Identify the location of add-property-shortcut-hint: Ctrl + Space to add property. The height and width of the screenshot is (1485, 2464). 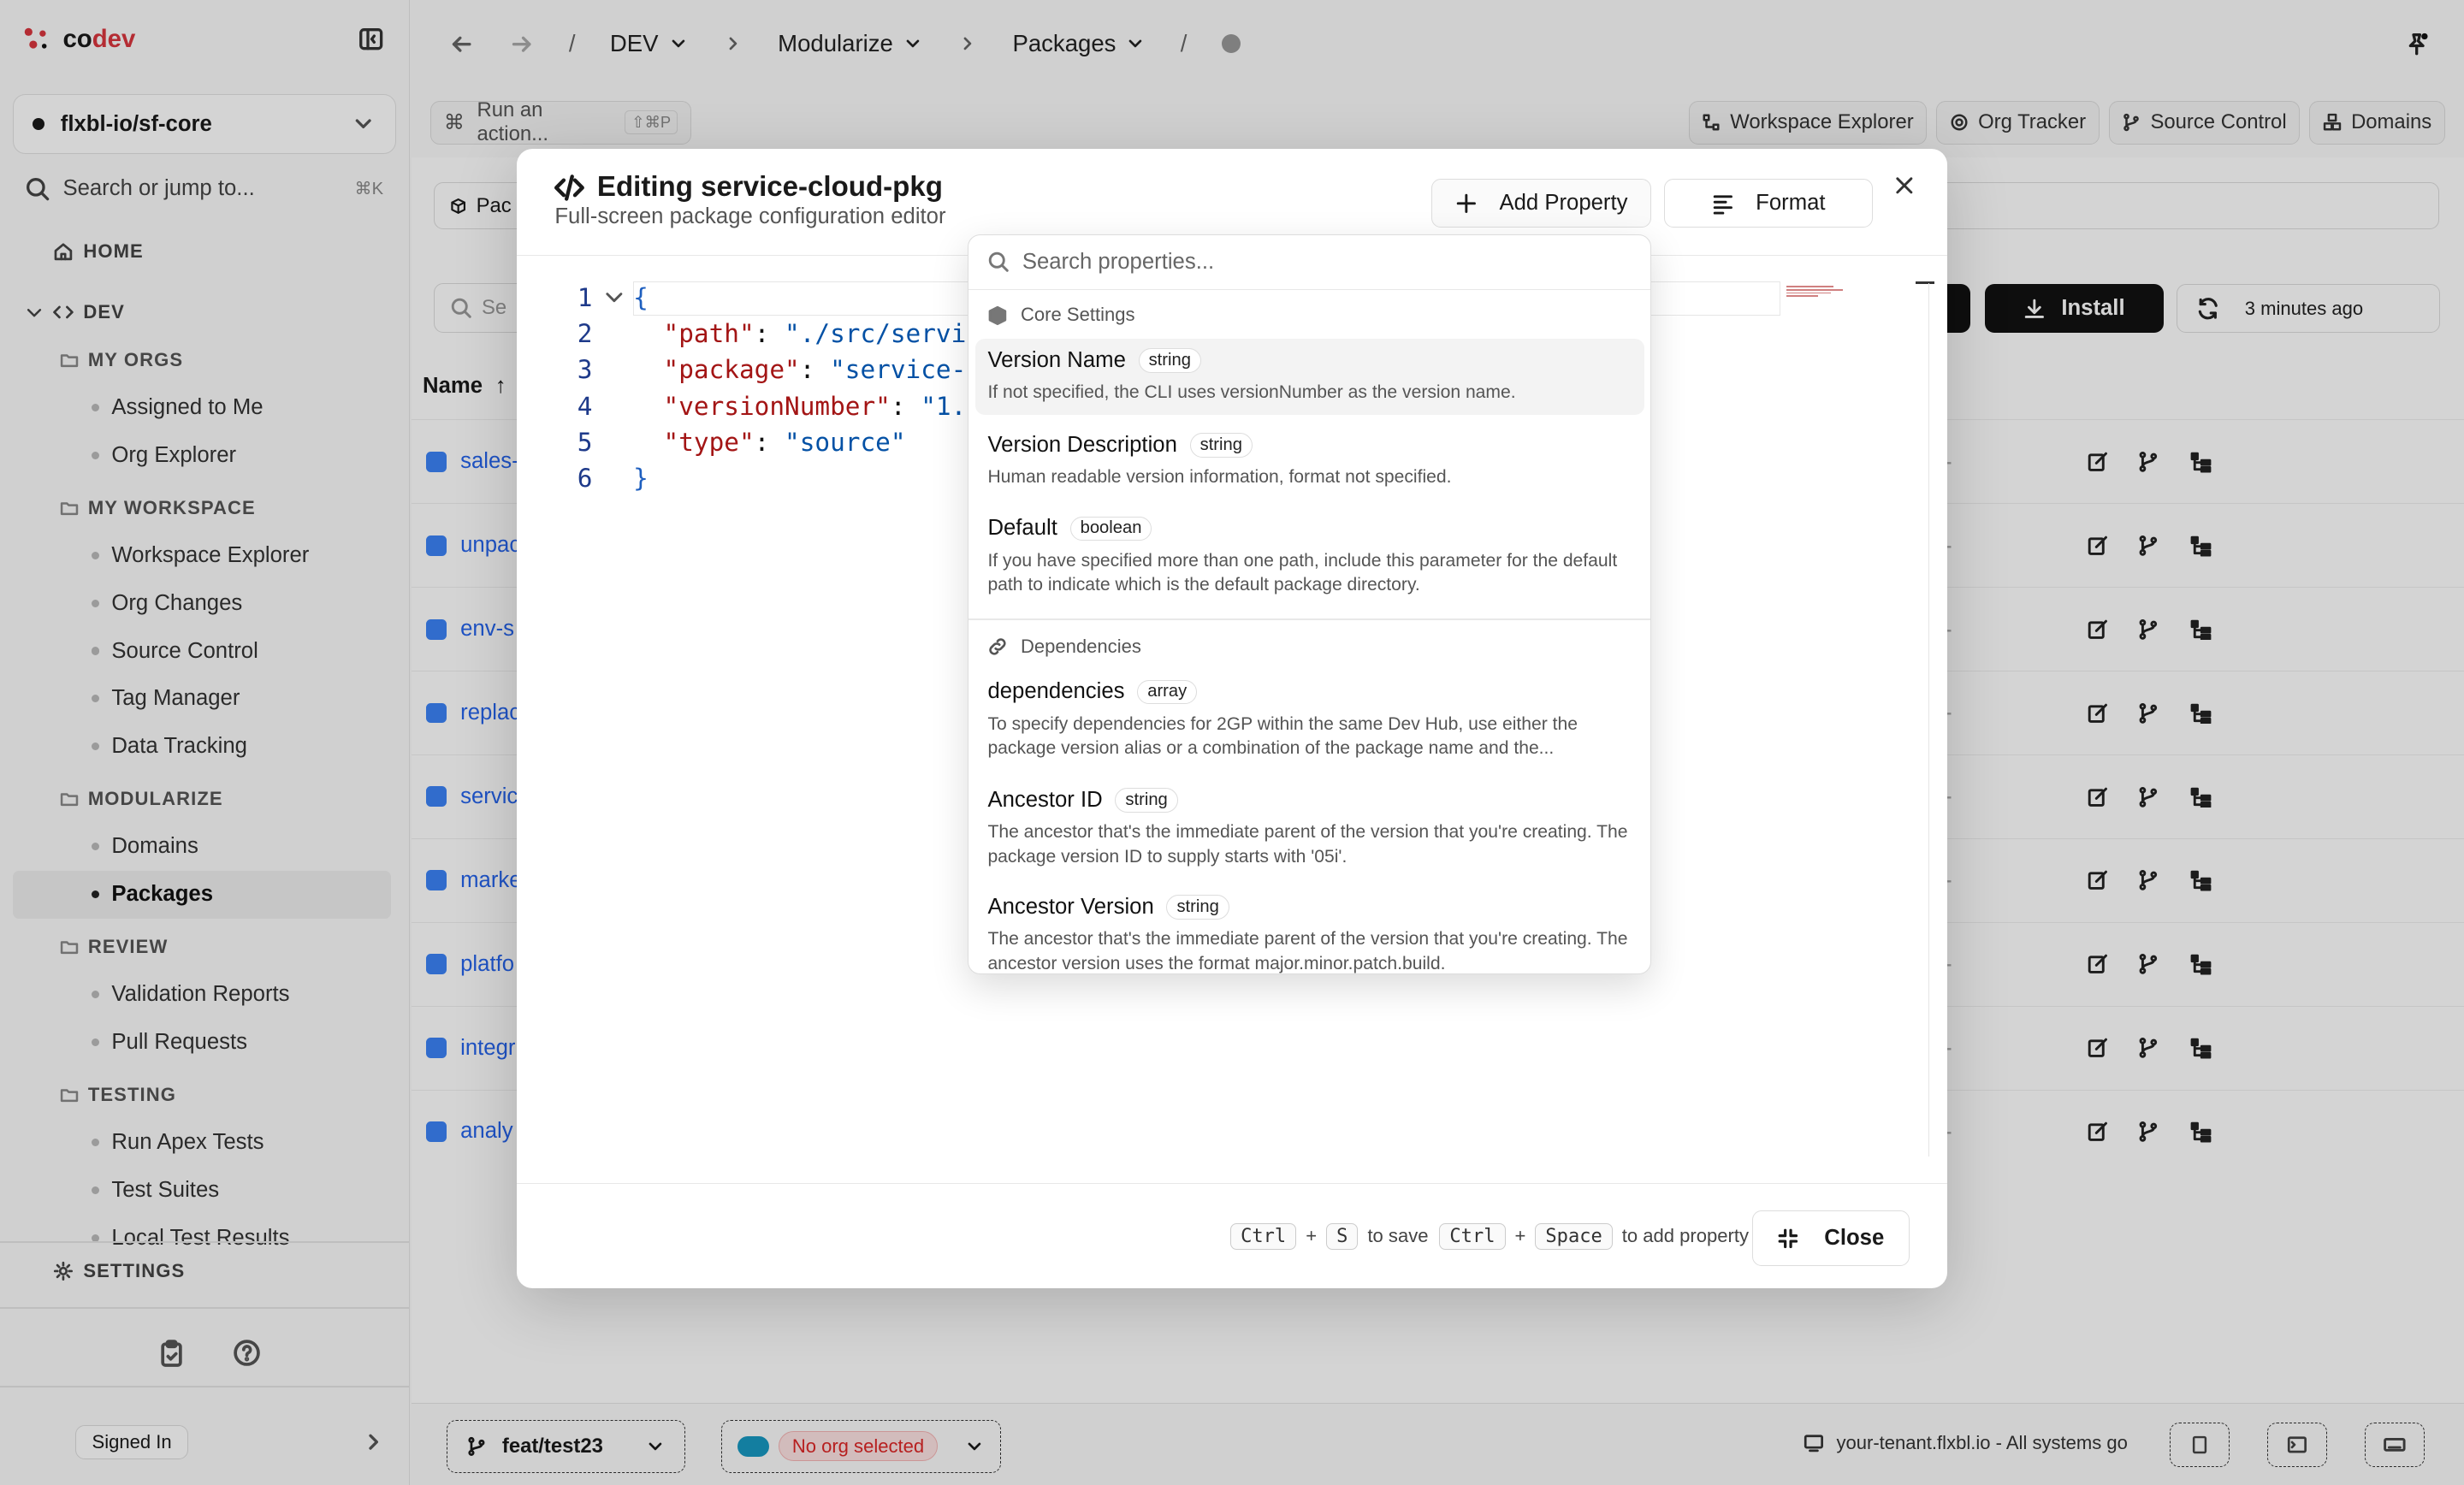
(1594, 1236).